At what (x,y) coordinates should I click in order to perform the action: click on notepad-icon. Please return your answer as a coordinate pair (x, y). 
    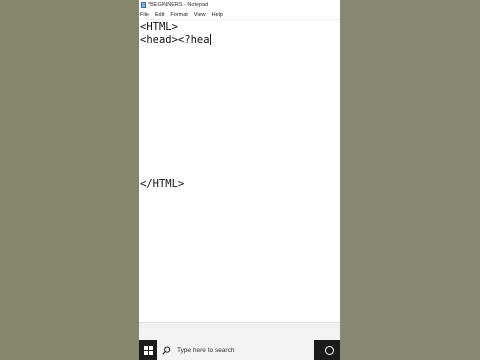
    Looking at the image, I should click on (143, 5).